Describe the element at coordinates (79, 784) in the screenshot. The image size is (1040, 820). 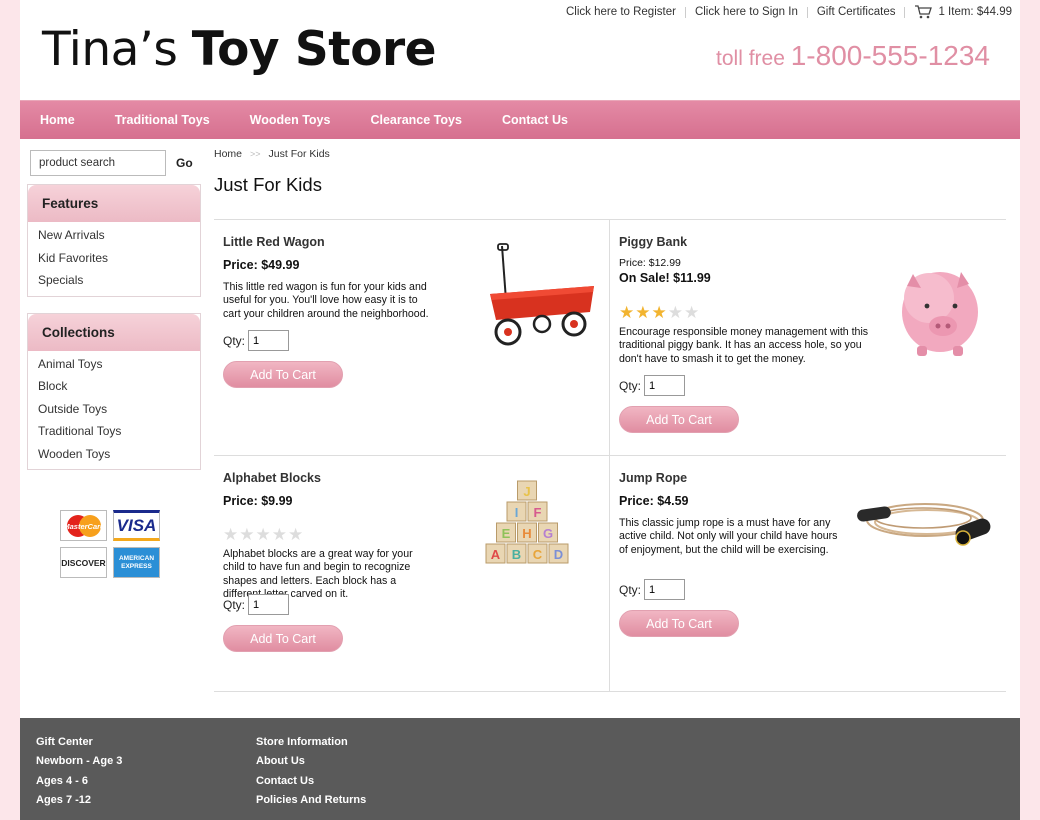
I see `footer-link: Ages 4 - 6` at that location.